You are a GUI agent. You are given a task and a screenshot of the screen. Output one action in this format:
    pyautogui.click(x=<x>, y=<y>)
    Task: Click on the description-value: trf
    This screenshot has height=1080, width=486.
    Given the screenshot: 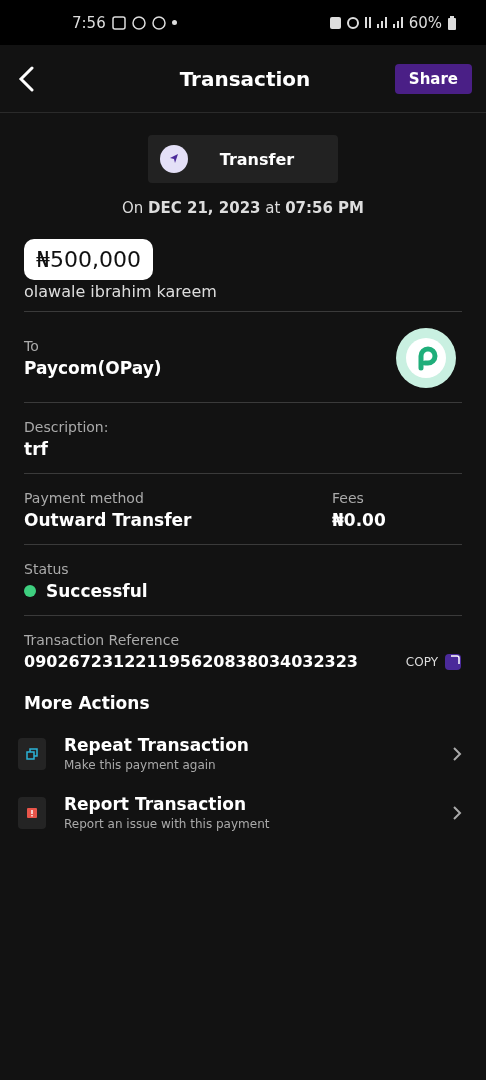 What is the action you would take?
    pyautogui.click(x=36, y=449)
    